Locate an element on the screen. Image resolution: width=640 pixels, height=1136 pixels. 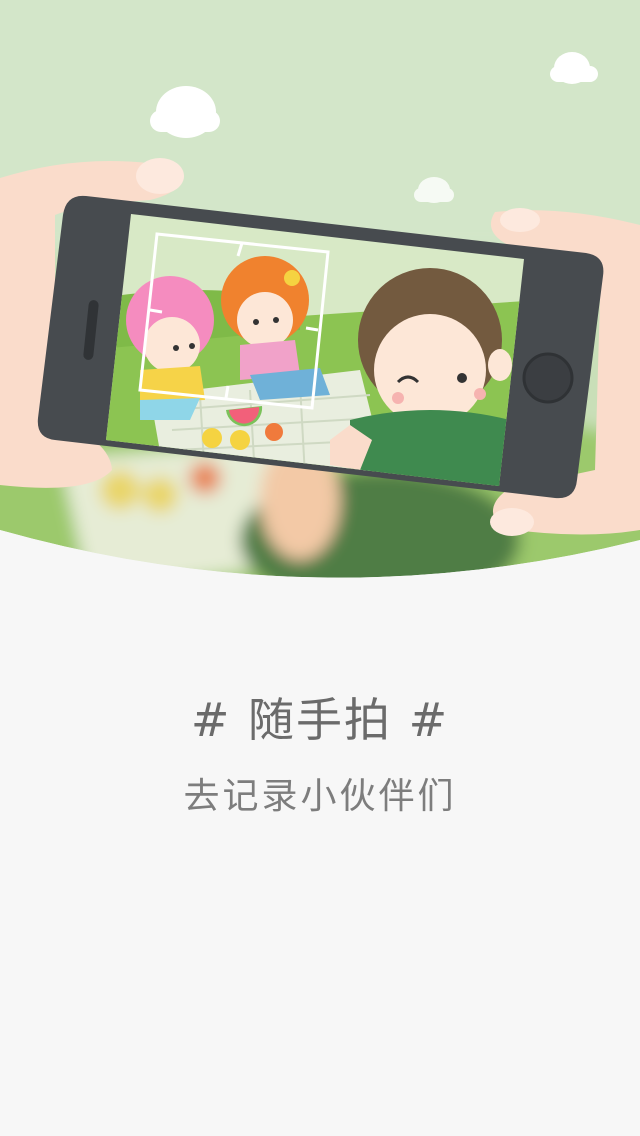
intro-title: # 随手拍 # is located at coordinates (320, 720).